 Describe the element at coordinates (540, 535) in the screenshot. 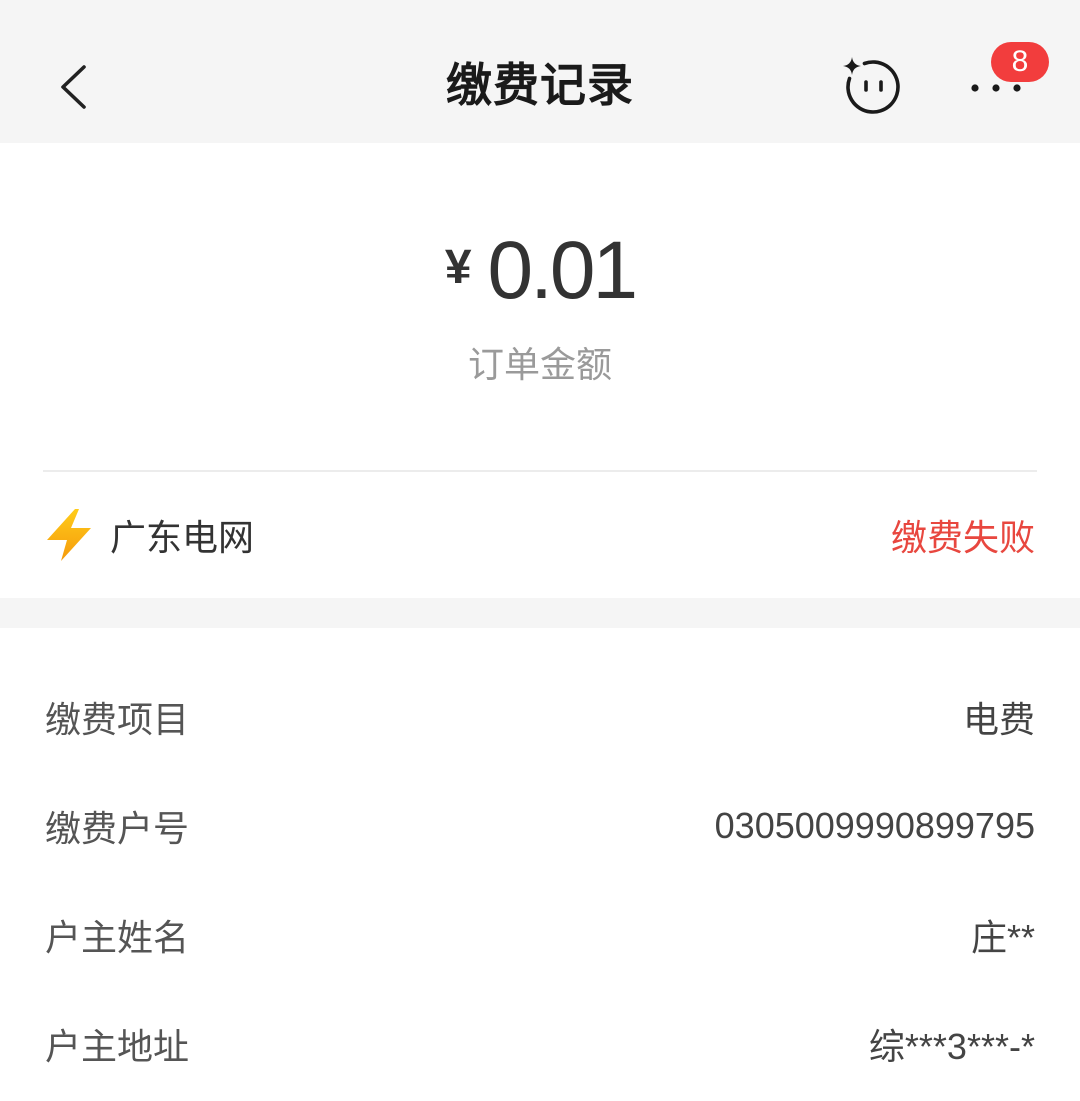

I see `biller-row: 广东电网 缴费失败` at that location.